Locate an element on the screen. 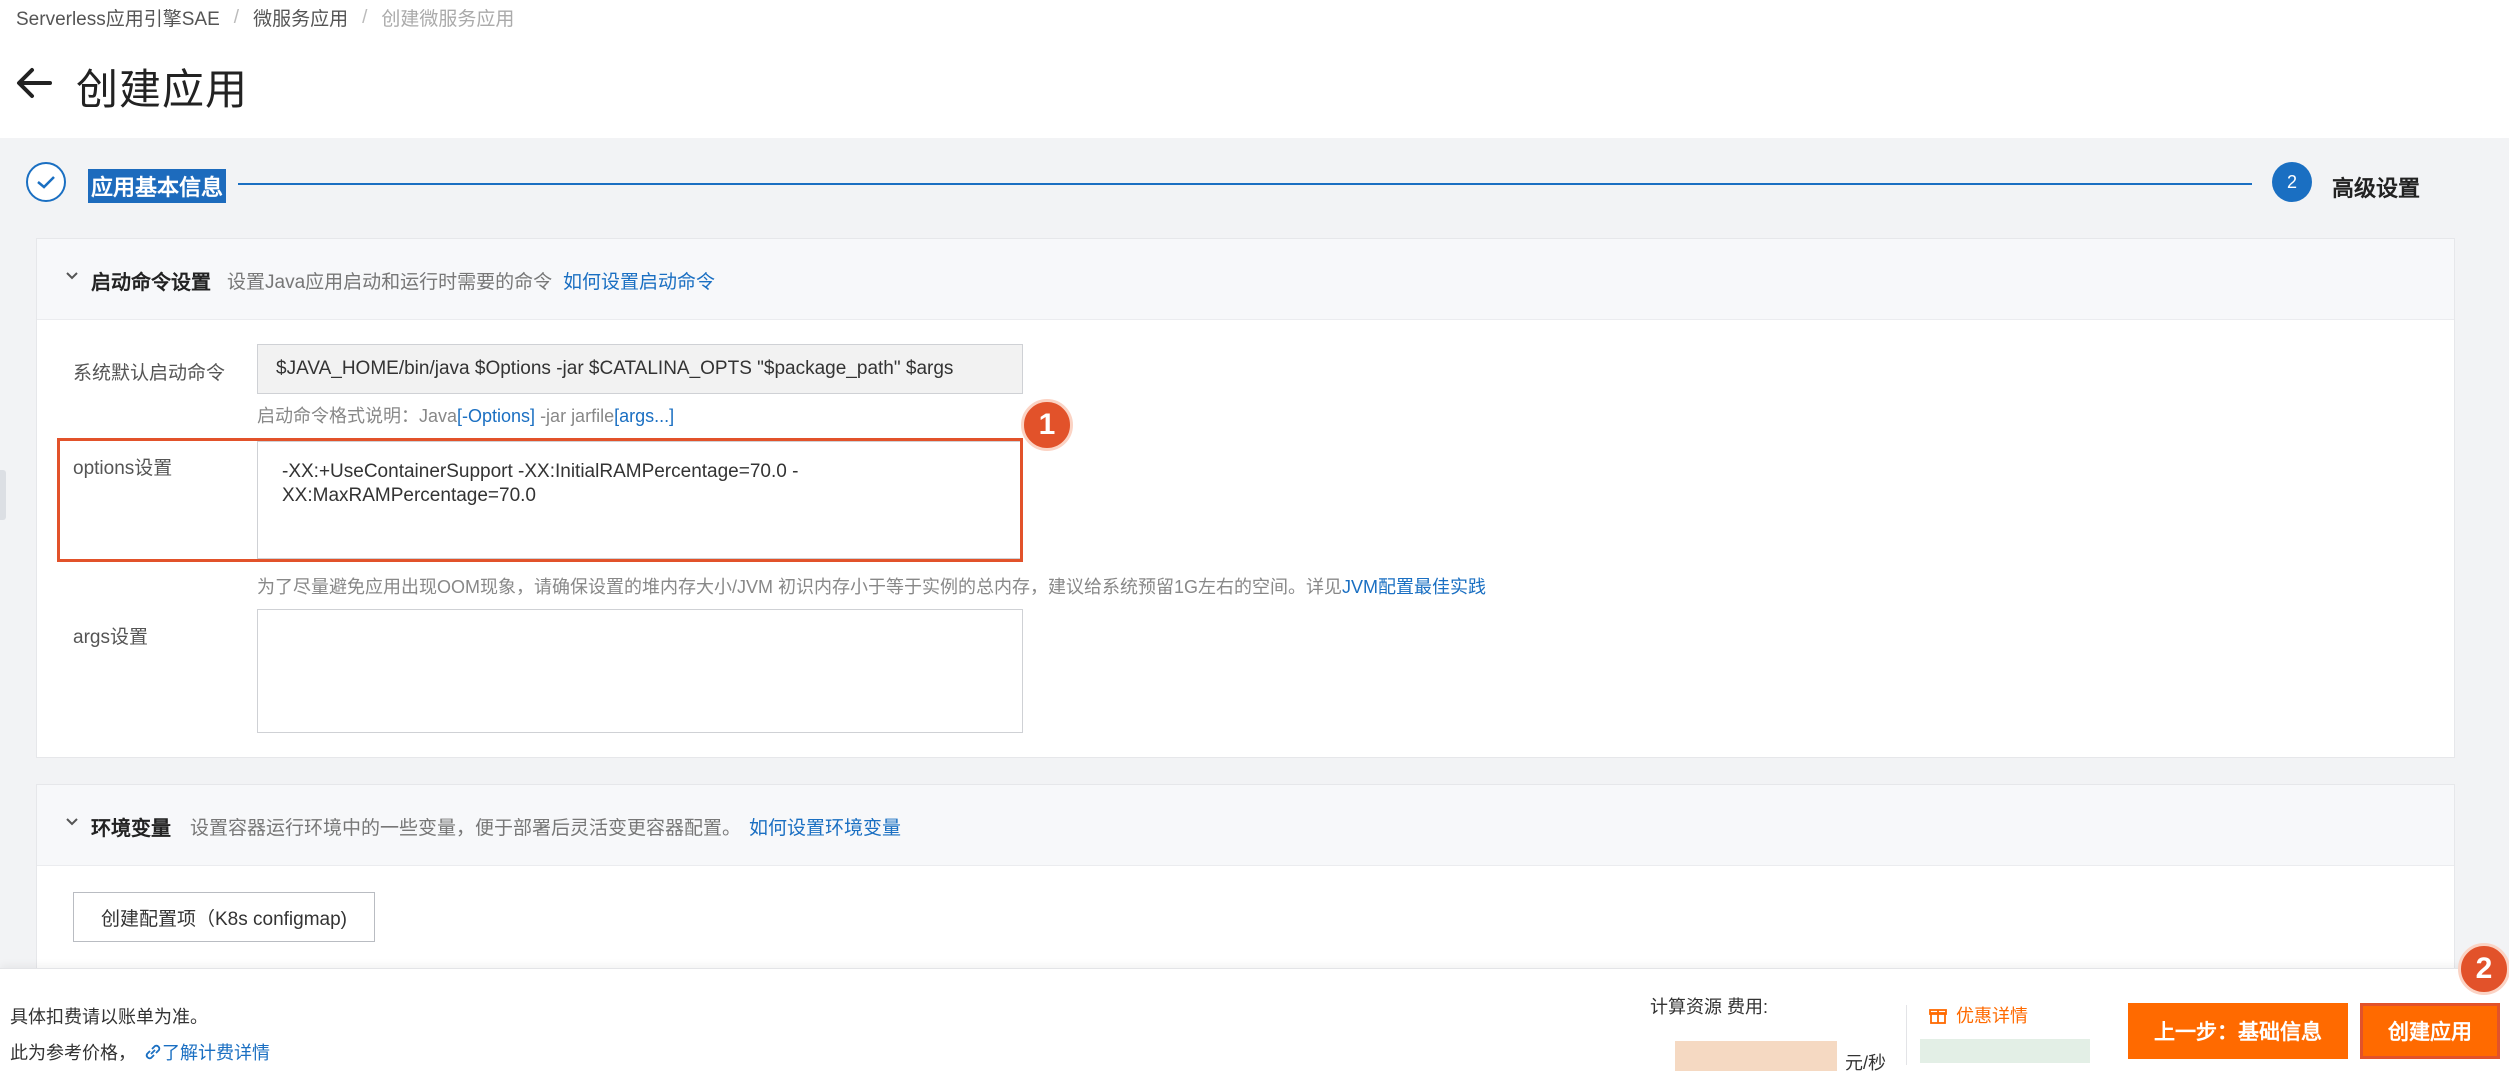 The image size is (2509, 1077). startup-panel-header: 启动命令设置 设置Java应用启动和运行时需要的命令 如何设置启动命令 is located at coordinates (1245, 279).